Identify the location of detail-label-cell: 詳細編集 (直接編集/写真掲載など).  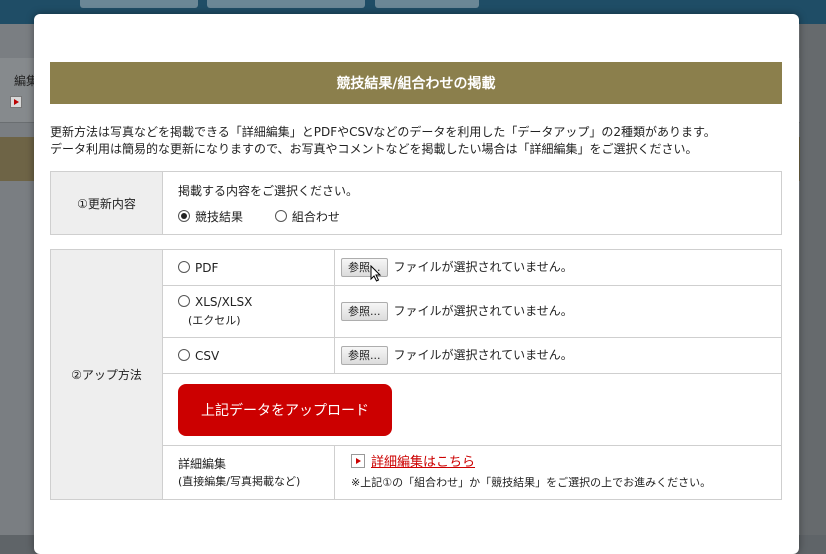
(248, 472).